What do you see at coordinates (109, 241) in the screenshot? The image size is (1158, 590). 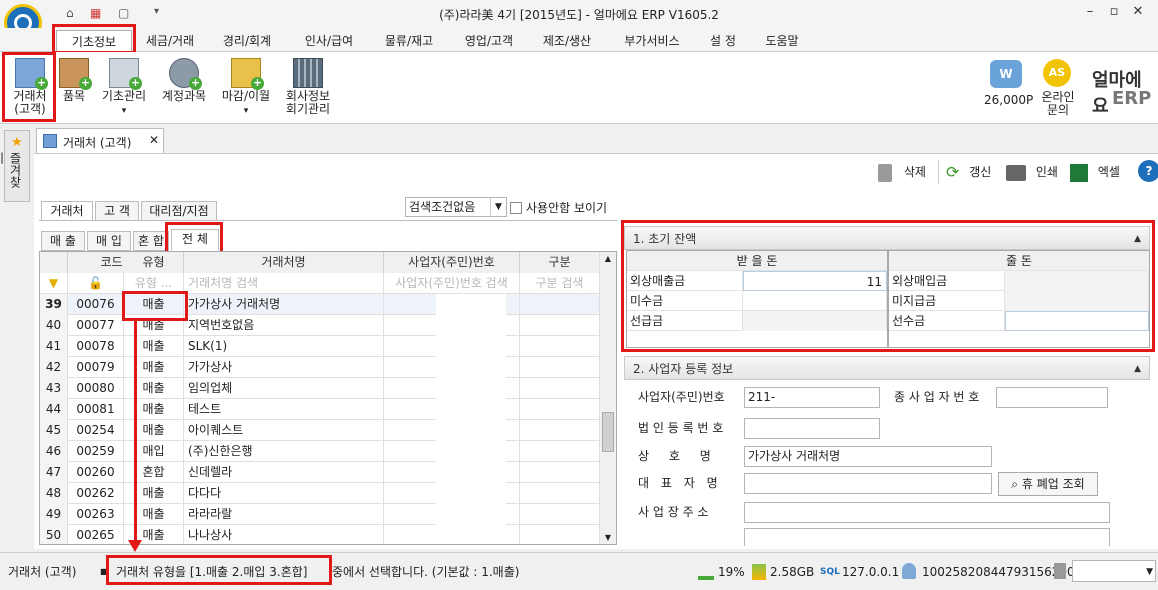 I see `tab-type-purchase: 매 입` at bounding box center [109, 241].